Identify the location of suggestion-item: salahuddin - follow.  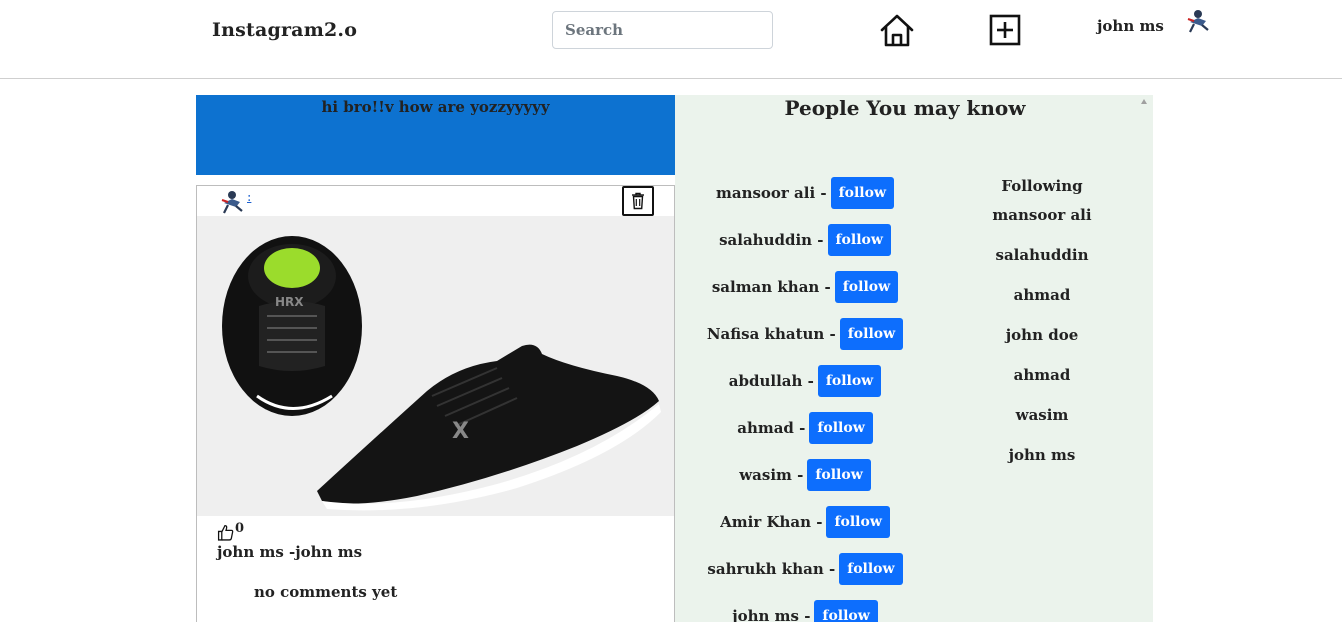
(805, 240).